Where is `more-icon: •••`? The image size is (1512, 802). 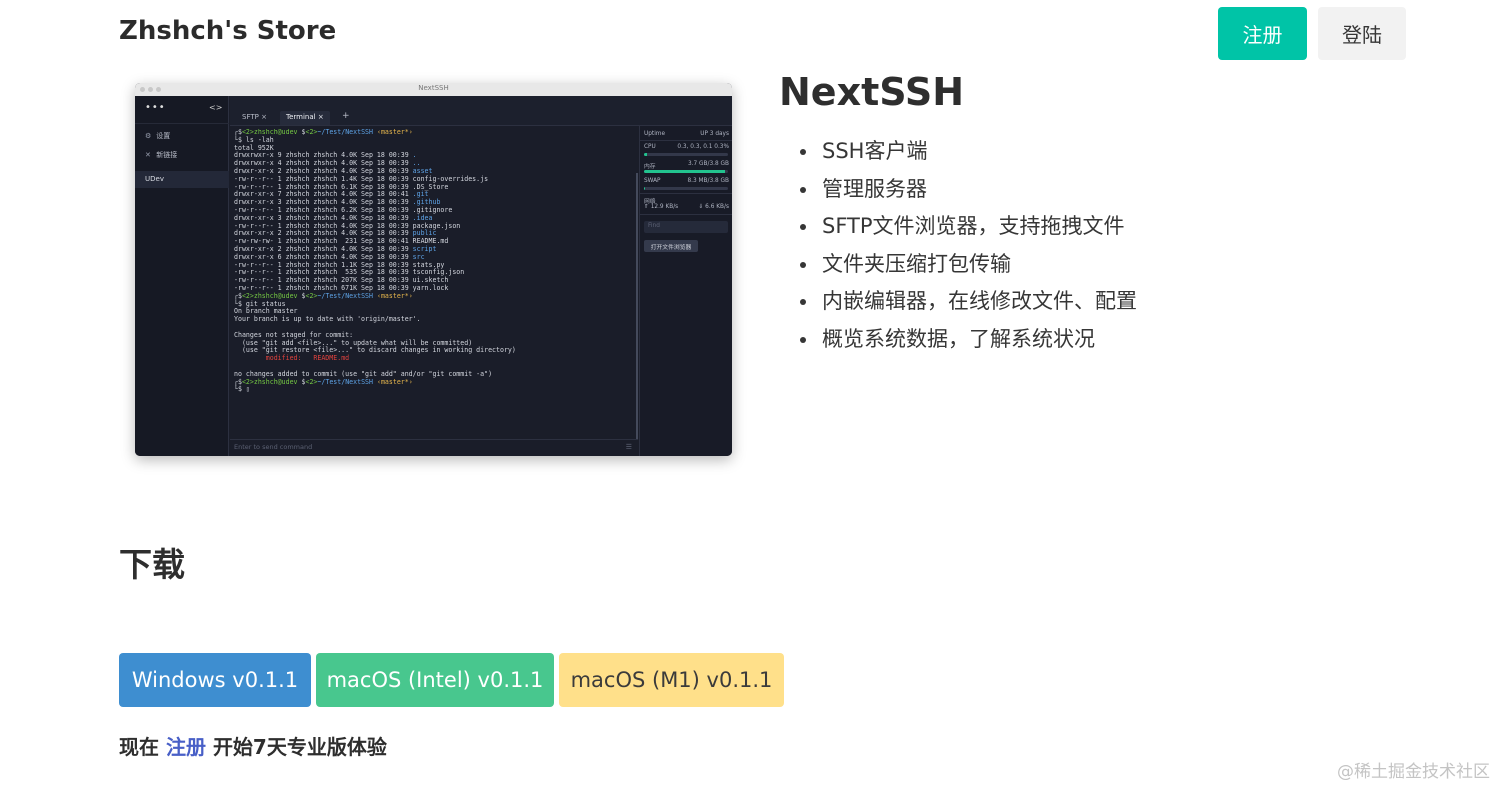
more-icon: ••• is located at coordinates (155, 107).